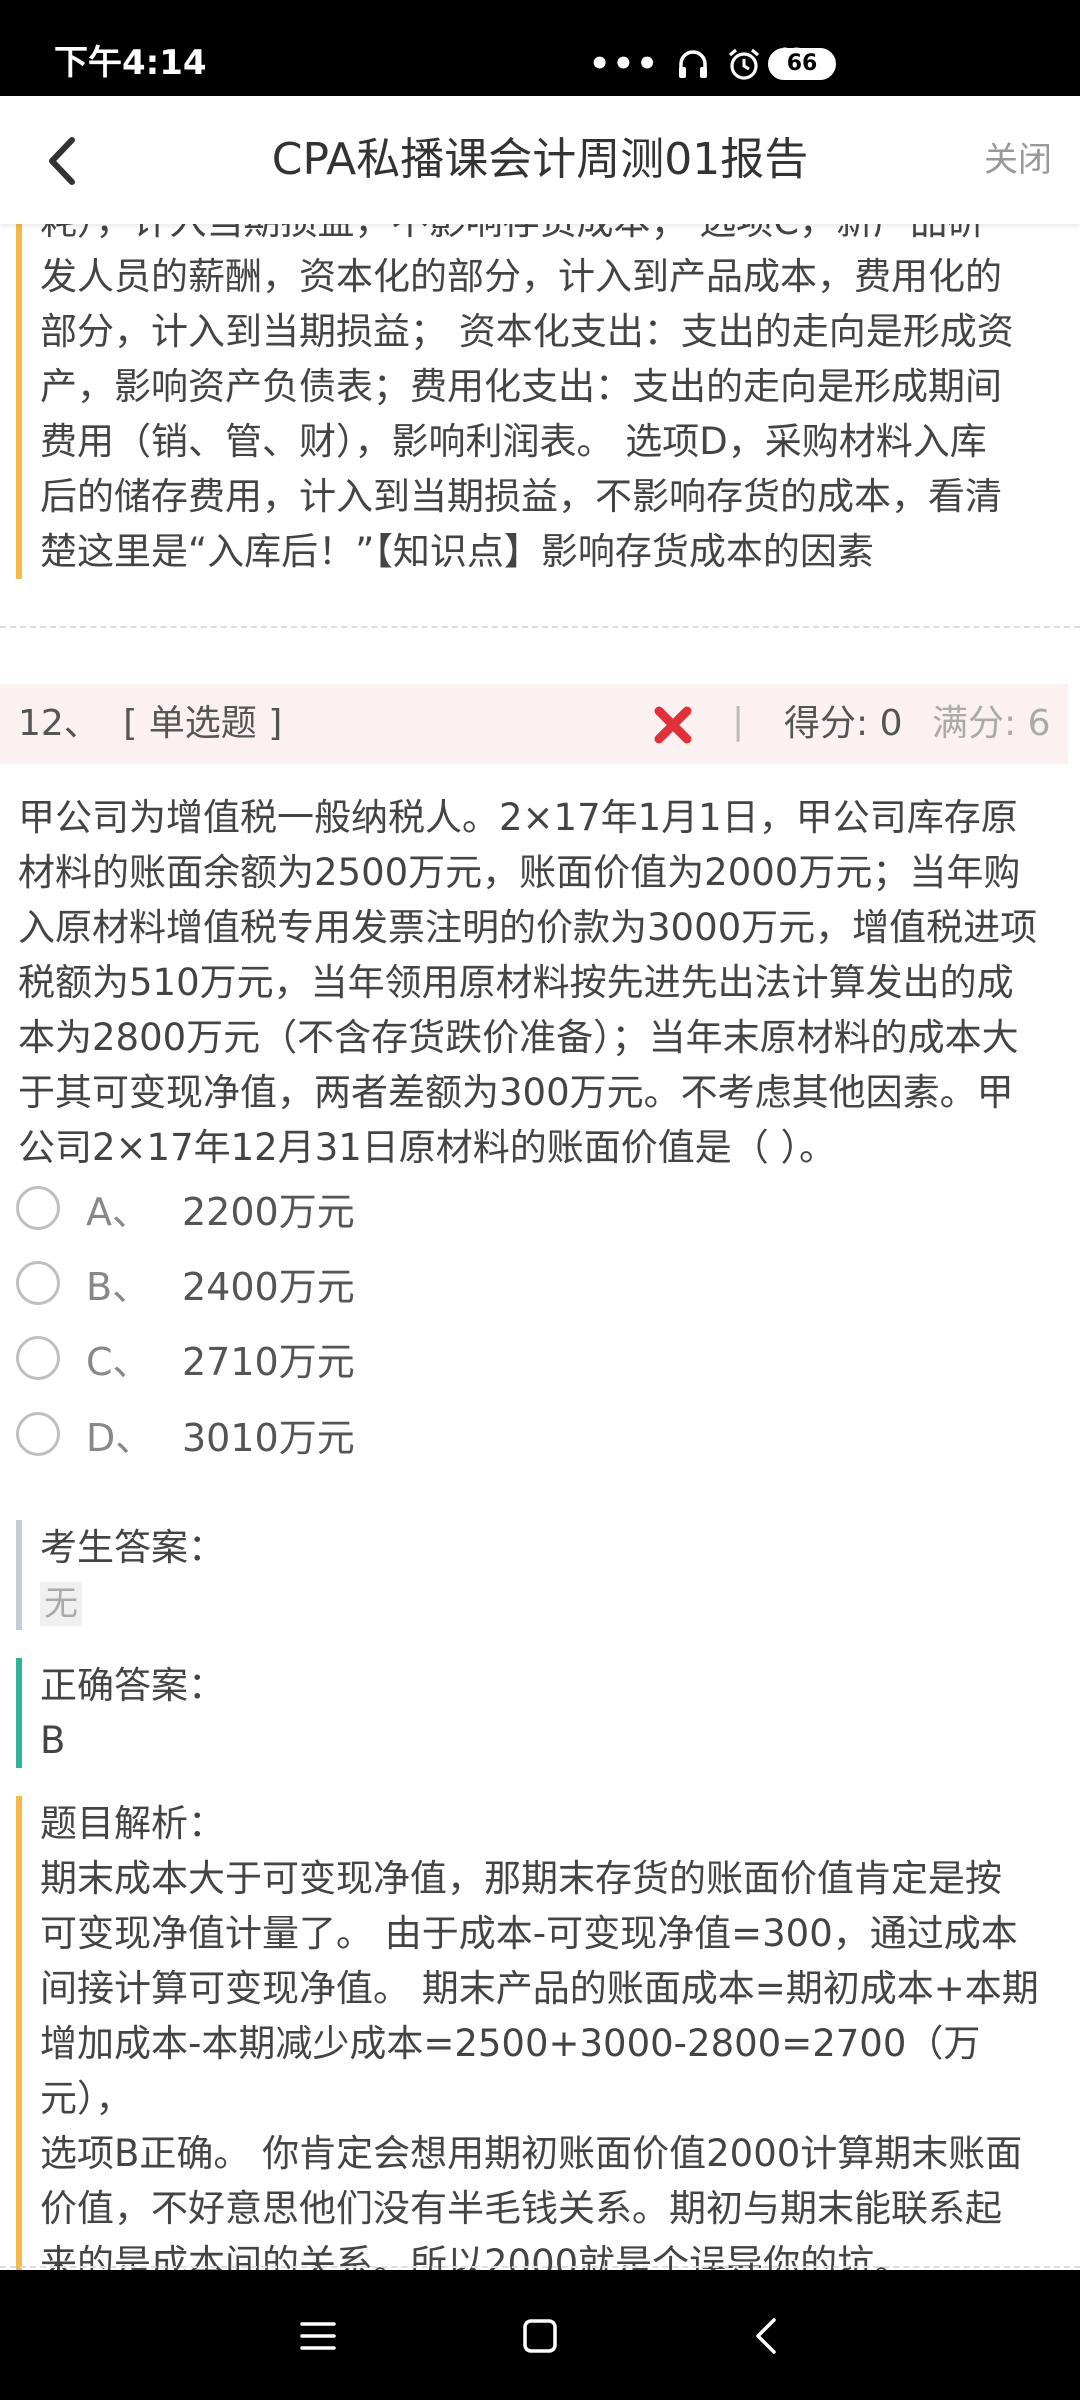 The width and height of the screenshot is (1080, 2400). What do you see at coordinates (521, 276) in the screenshot?
I see `analysis-line: 发人员的薪酬，资本化的部分，计入到产品成本，费用化的` at bounding box center [521, 276].